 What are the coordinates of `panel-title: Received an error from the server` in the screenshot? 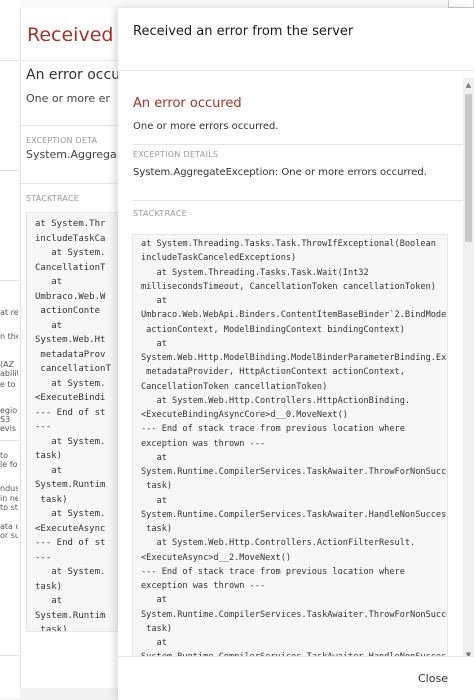 It's located at (243, 31).